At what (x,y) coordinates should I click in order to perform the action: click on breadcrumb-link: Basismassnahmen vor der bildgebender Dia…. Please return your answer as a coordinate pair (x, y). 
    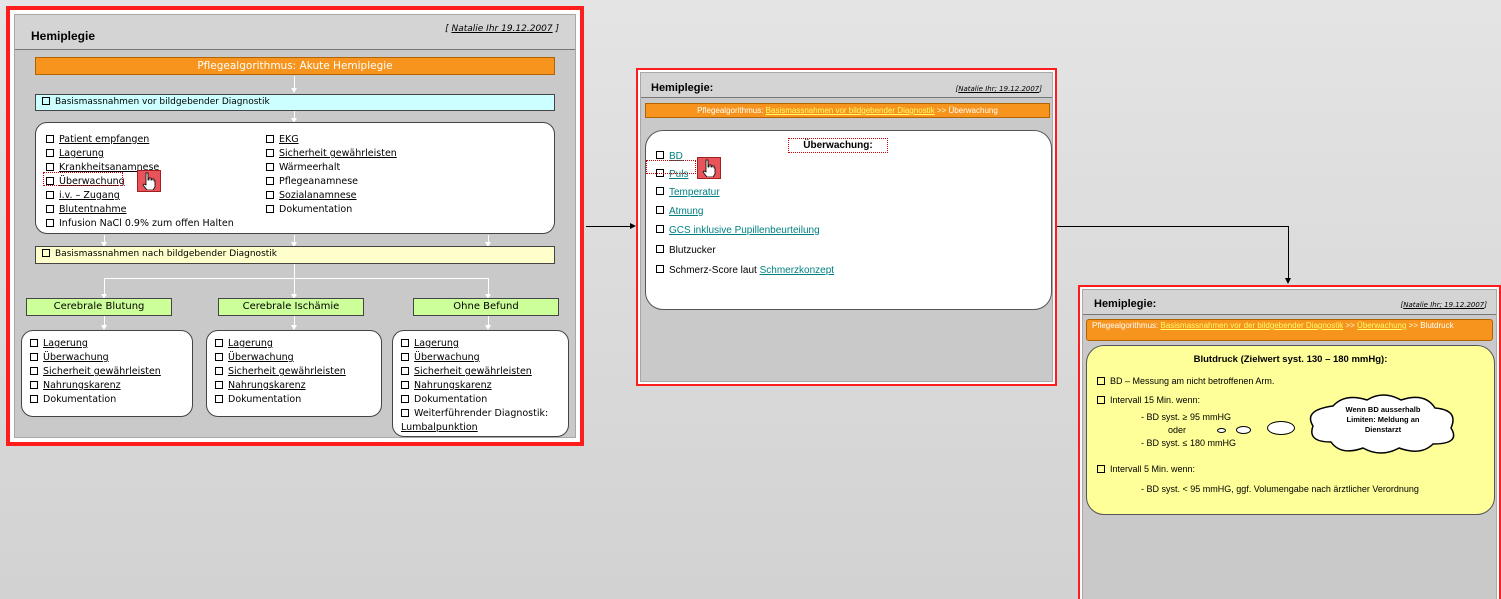
    Looking at the image, I should click on (1251, 325).